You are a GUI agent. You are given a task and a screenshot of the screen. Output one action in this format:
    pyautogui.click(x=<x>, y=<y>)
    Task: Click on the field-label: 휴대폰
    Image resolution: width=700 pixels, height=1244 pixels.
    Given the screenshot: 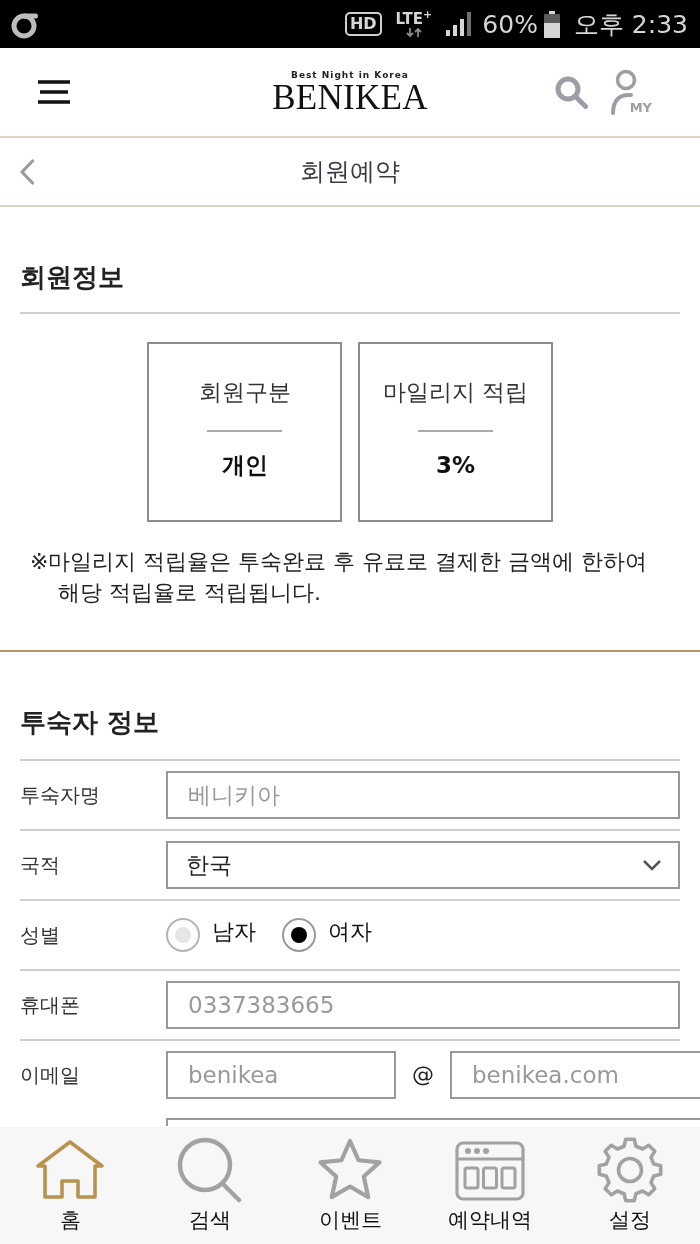 What is the action you would take?
    pyautogui.click(x=50, y=1005)
    